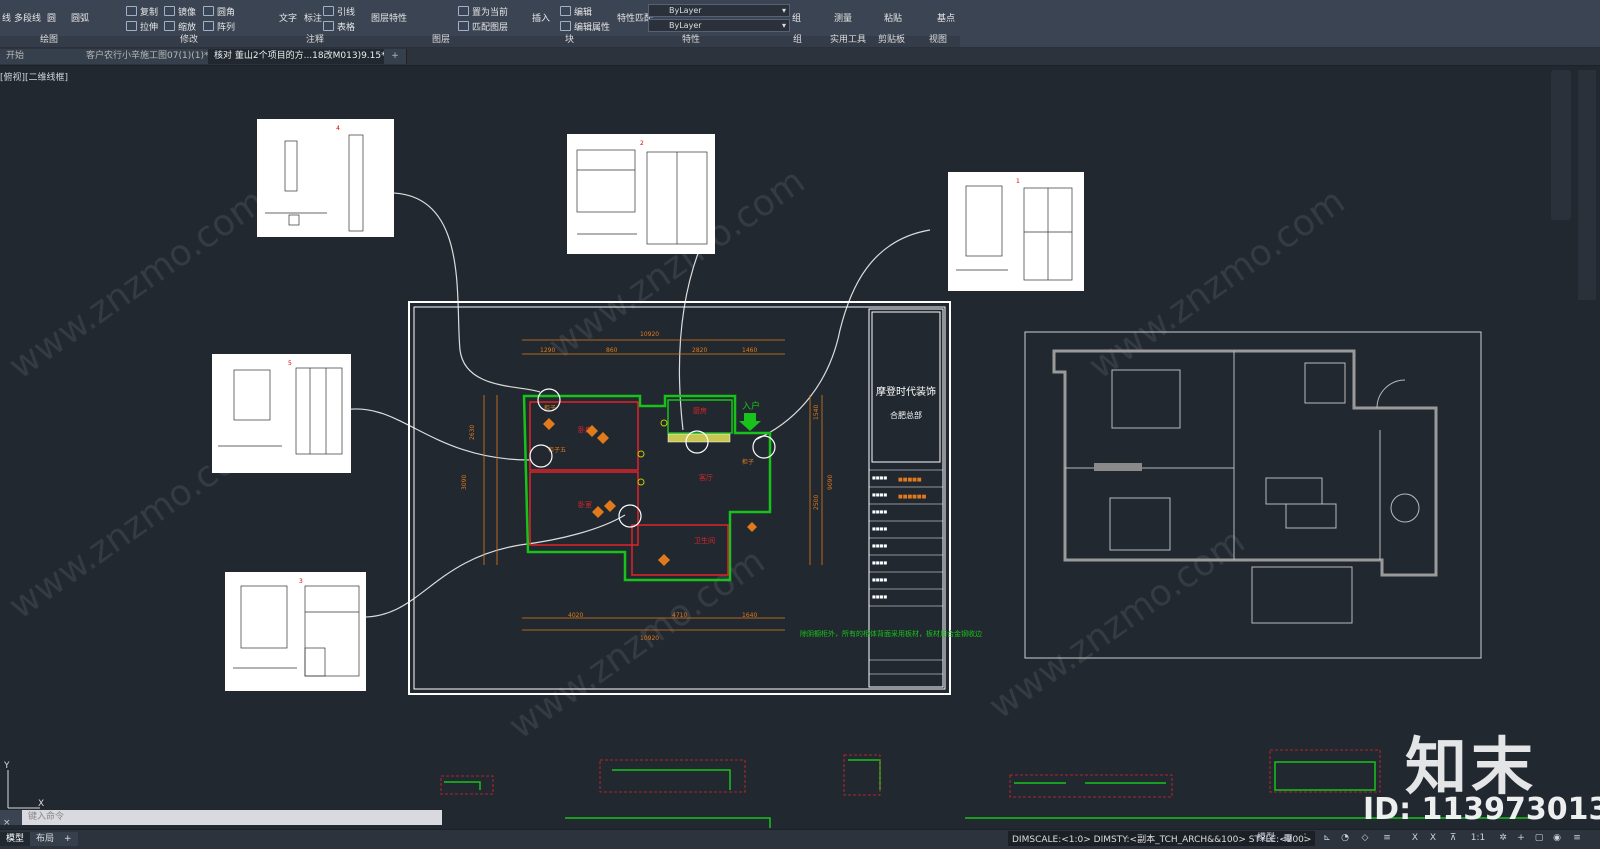 The height and width of the screenshot is (849, 1600). I want to click on fillet-button: 圆角, so click(219, 11).